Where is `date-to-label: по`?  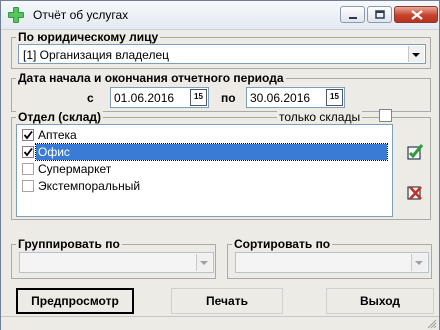
date-to-label: по is located at coordinates (228, 98).